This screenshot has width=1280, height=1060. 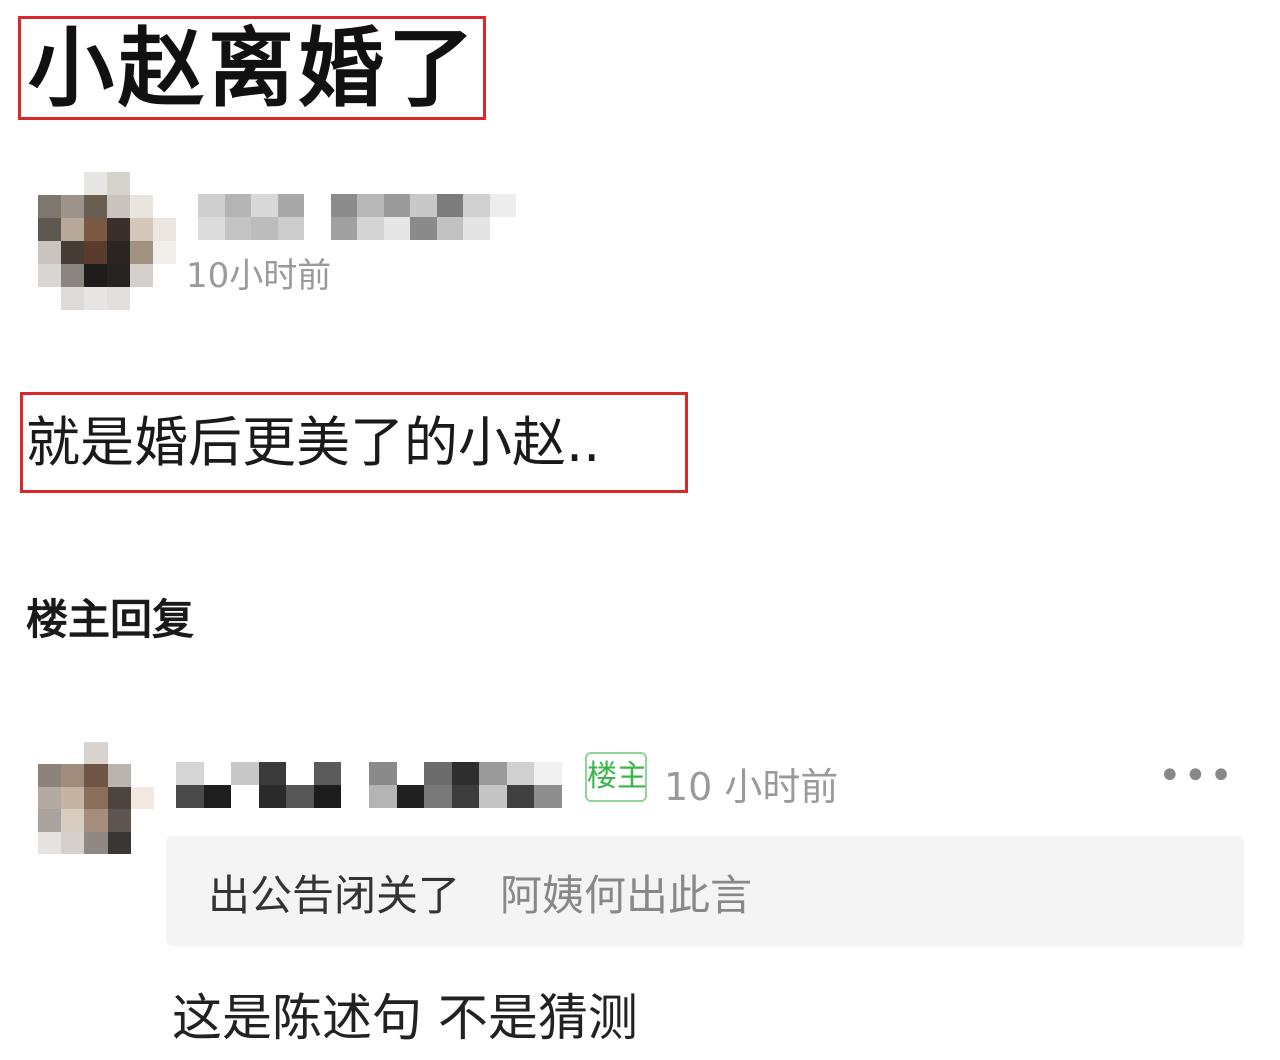 What do you see at coordinates (107, 241) in the screenshot?
I see `op-avatar` at bounding box center [107, 241].